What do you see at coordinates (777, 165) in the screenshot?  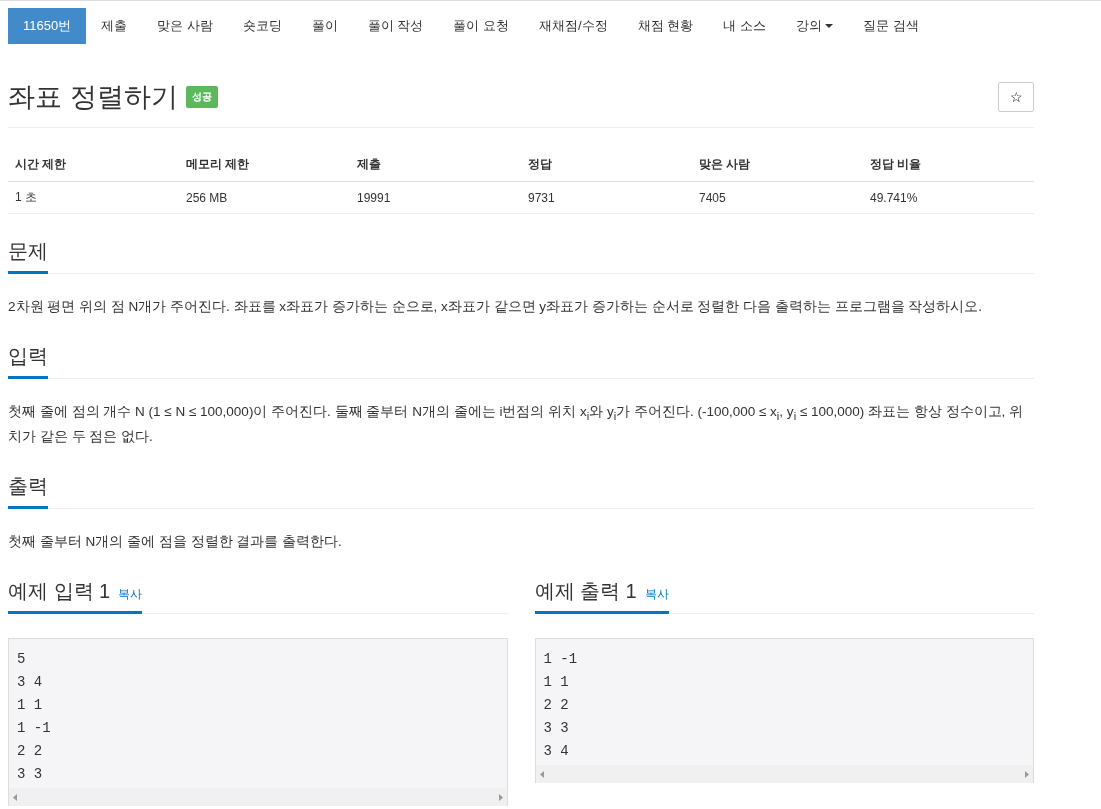 I see `column-header: 맞은 사람` at bounding box center [777, 165].